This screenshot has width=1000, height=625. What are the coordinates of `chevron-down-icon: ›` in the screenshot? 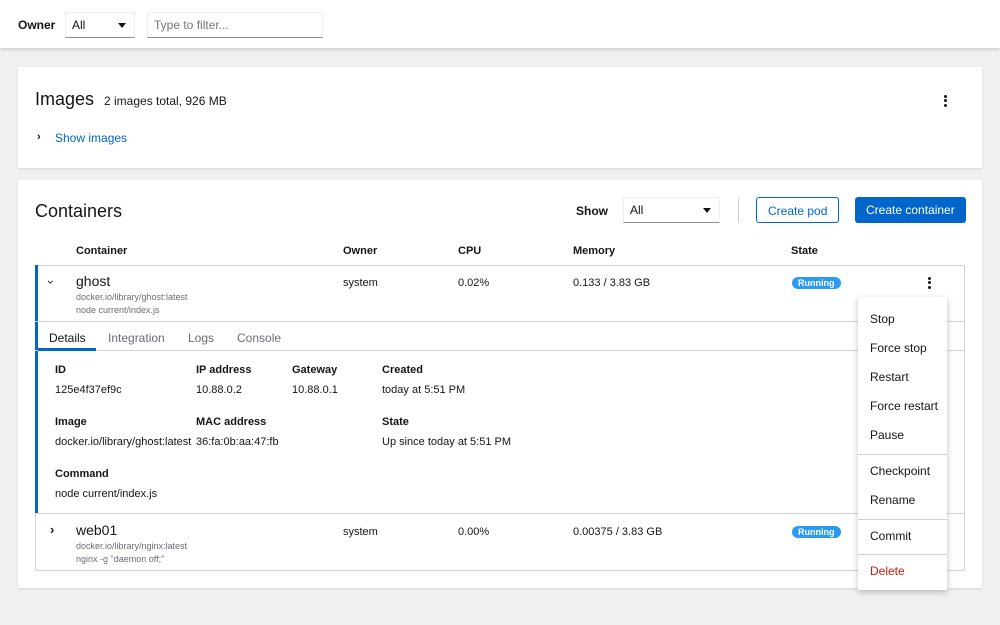 It's located at (51, 282).